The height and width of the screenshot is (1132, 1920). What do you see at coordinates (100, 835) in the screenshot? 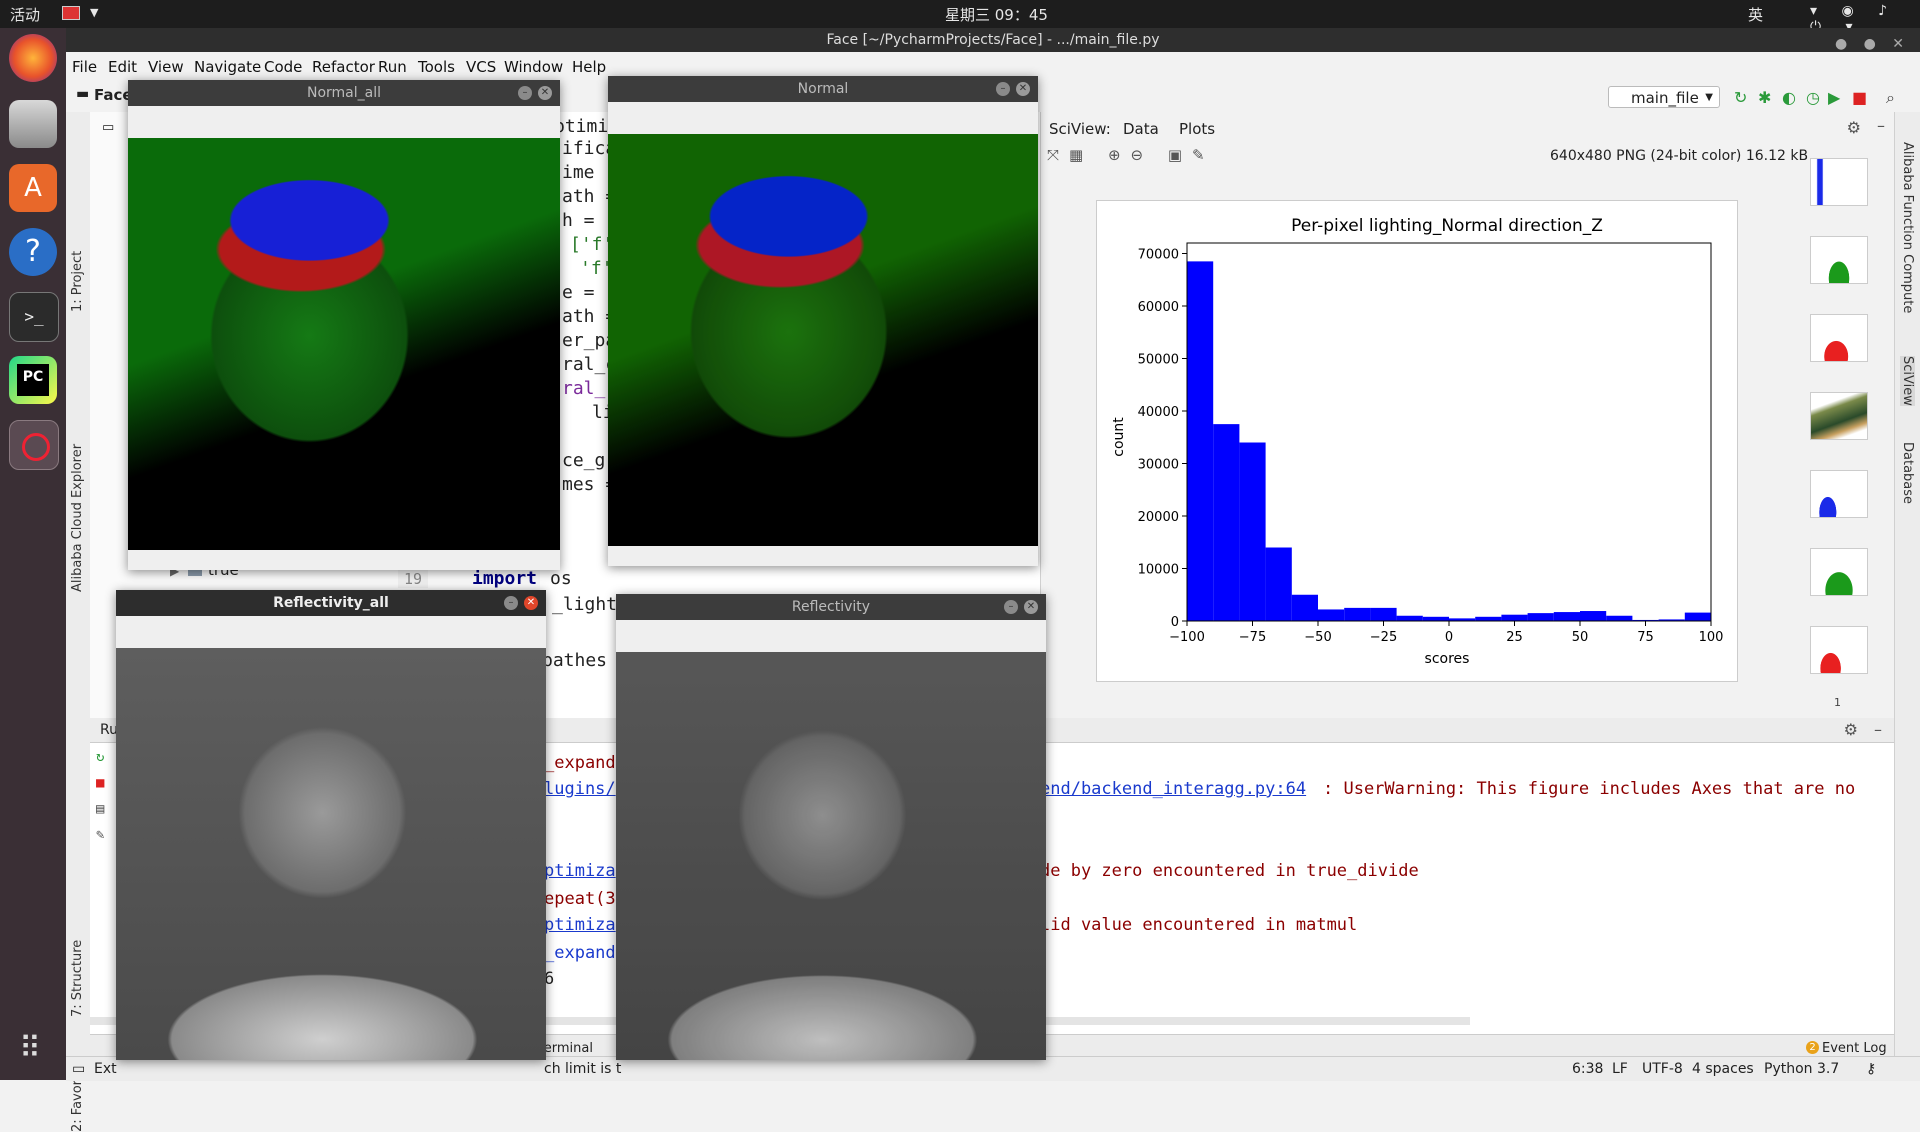
I see `pin-icon: ✎` at bounding box center [100, 835].